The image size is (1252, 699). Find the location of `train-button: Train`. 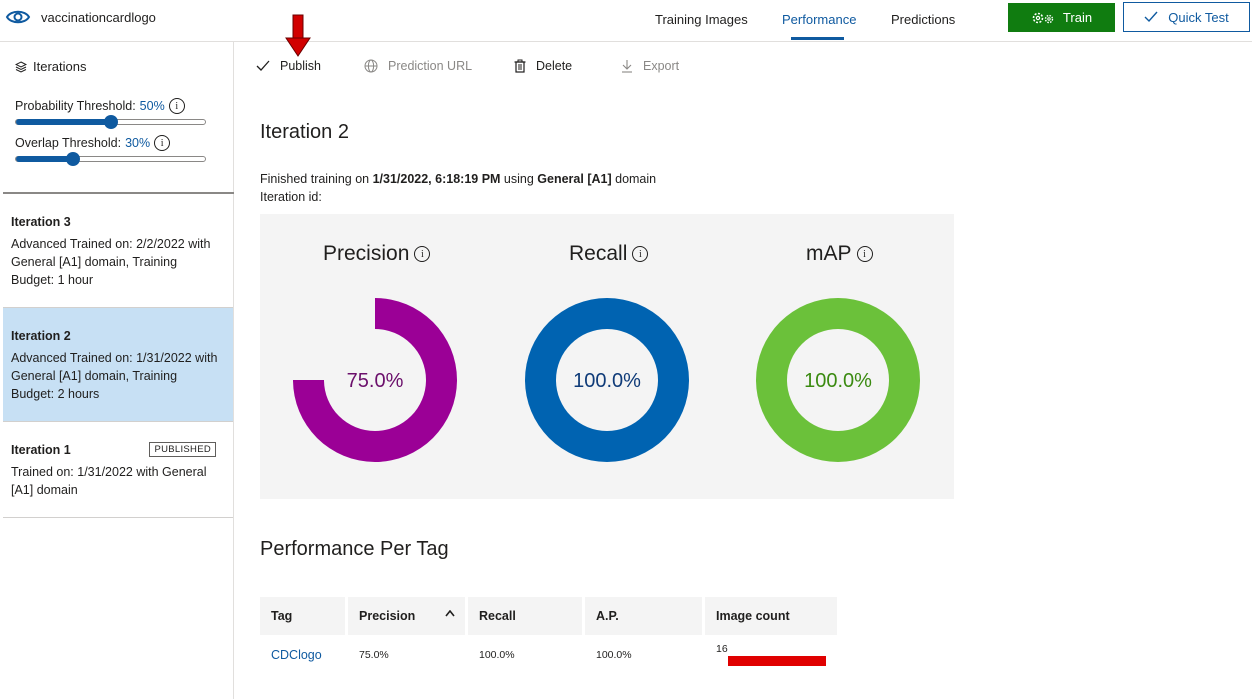

train-button: Train is located at coordinates (1061, 17).